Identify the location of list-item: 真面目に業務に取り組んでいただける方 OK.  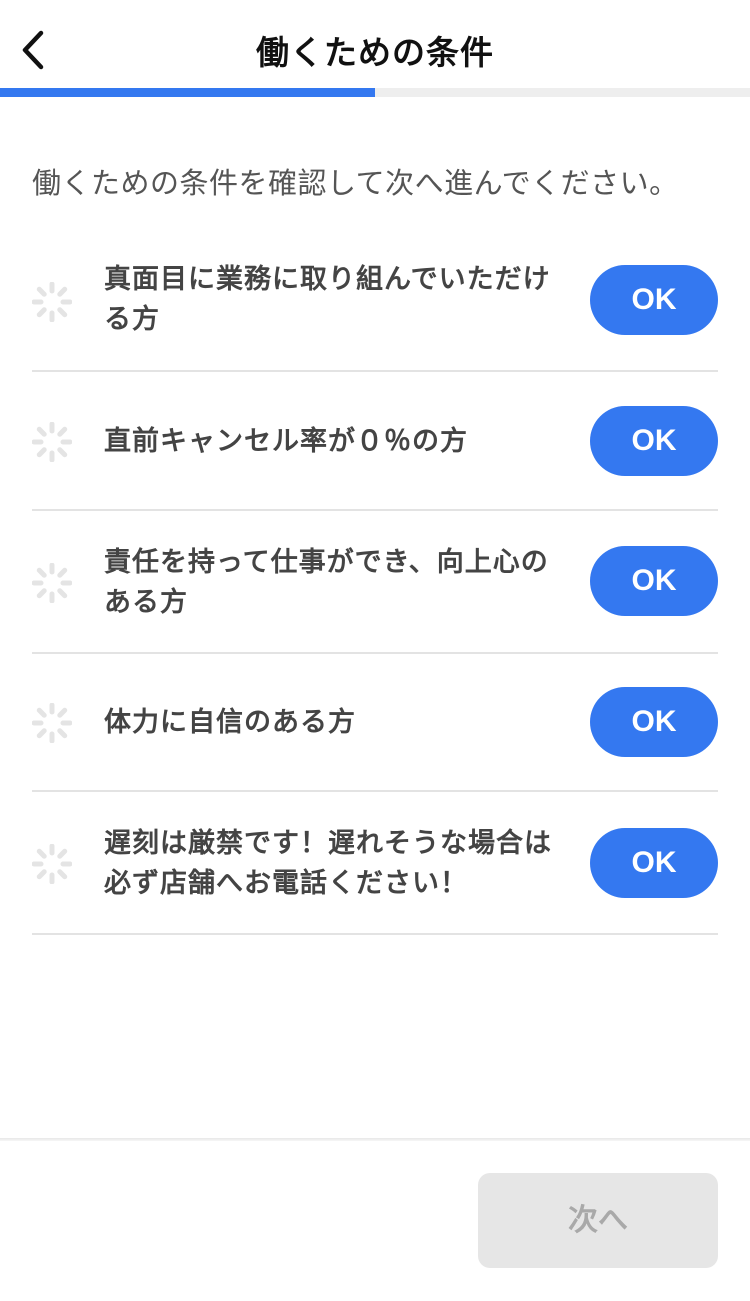
(375, 302).